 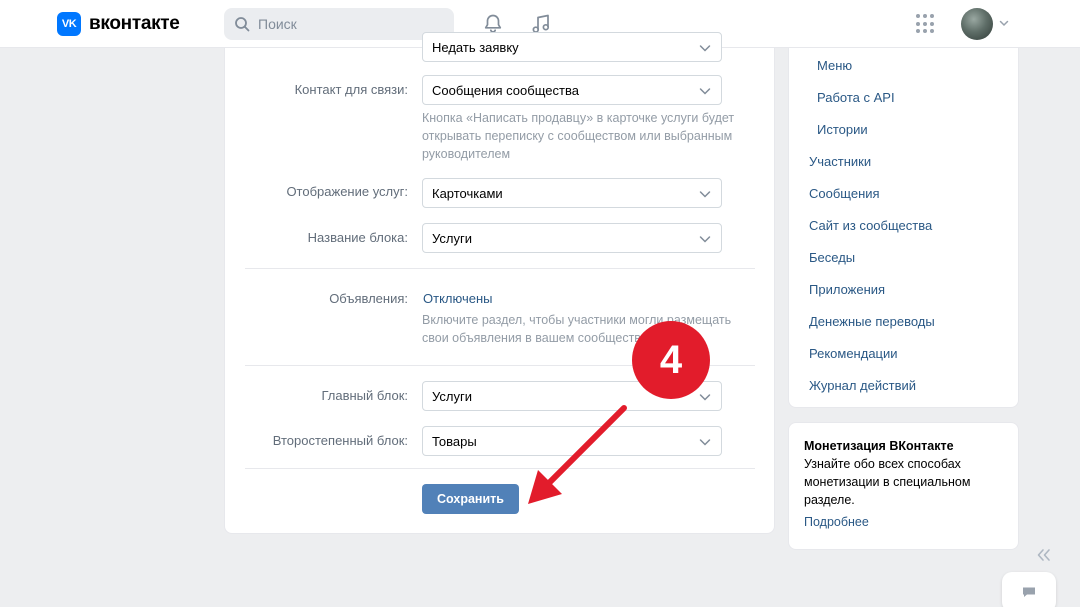 What do you see at coordinates (847, 289) in the screenshot?
I see `menu-item-apps: Приложения` at bounding box center [847, 289].